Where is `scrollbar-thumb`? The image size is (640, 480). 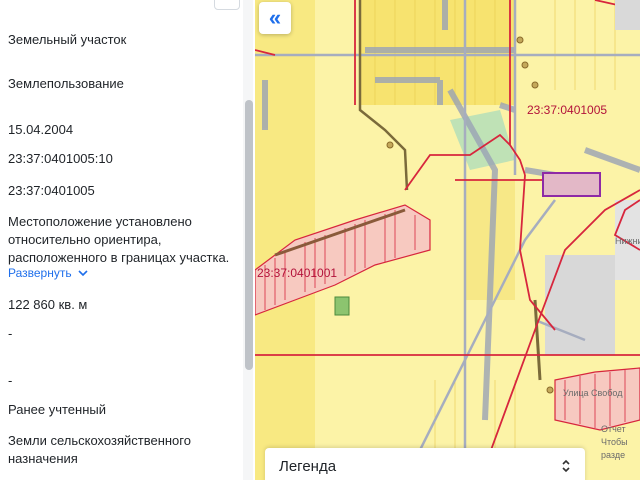 scrollbar-thumb is located at coordinates (249, 235).